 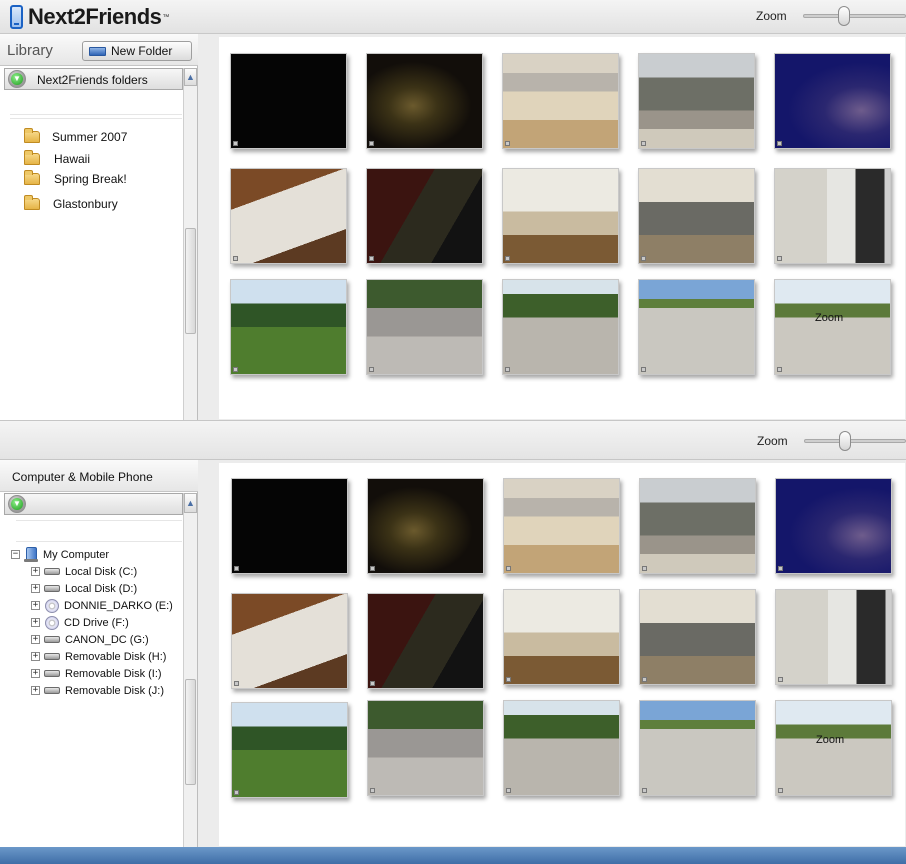 What do you see at coordinates (115, 690) in the screenshot?
I see `tree-node-label: Removable Disk (J:)` at bounding box center [115, 690].